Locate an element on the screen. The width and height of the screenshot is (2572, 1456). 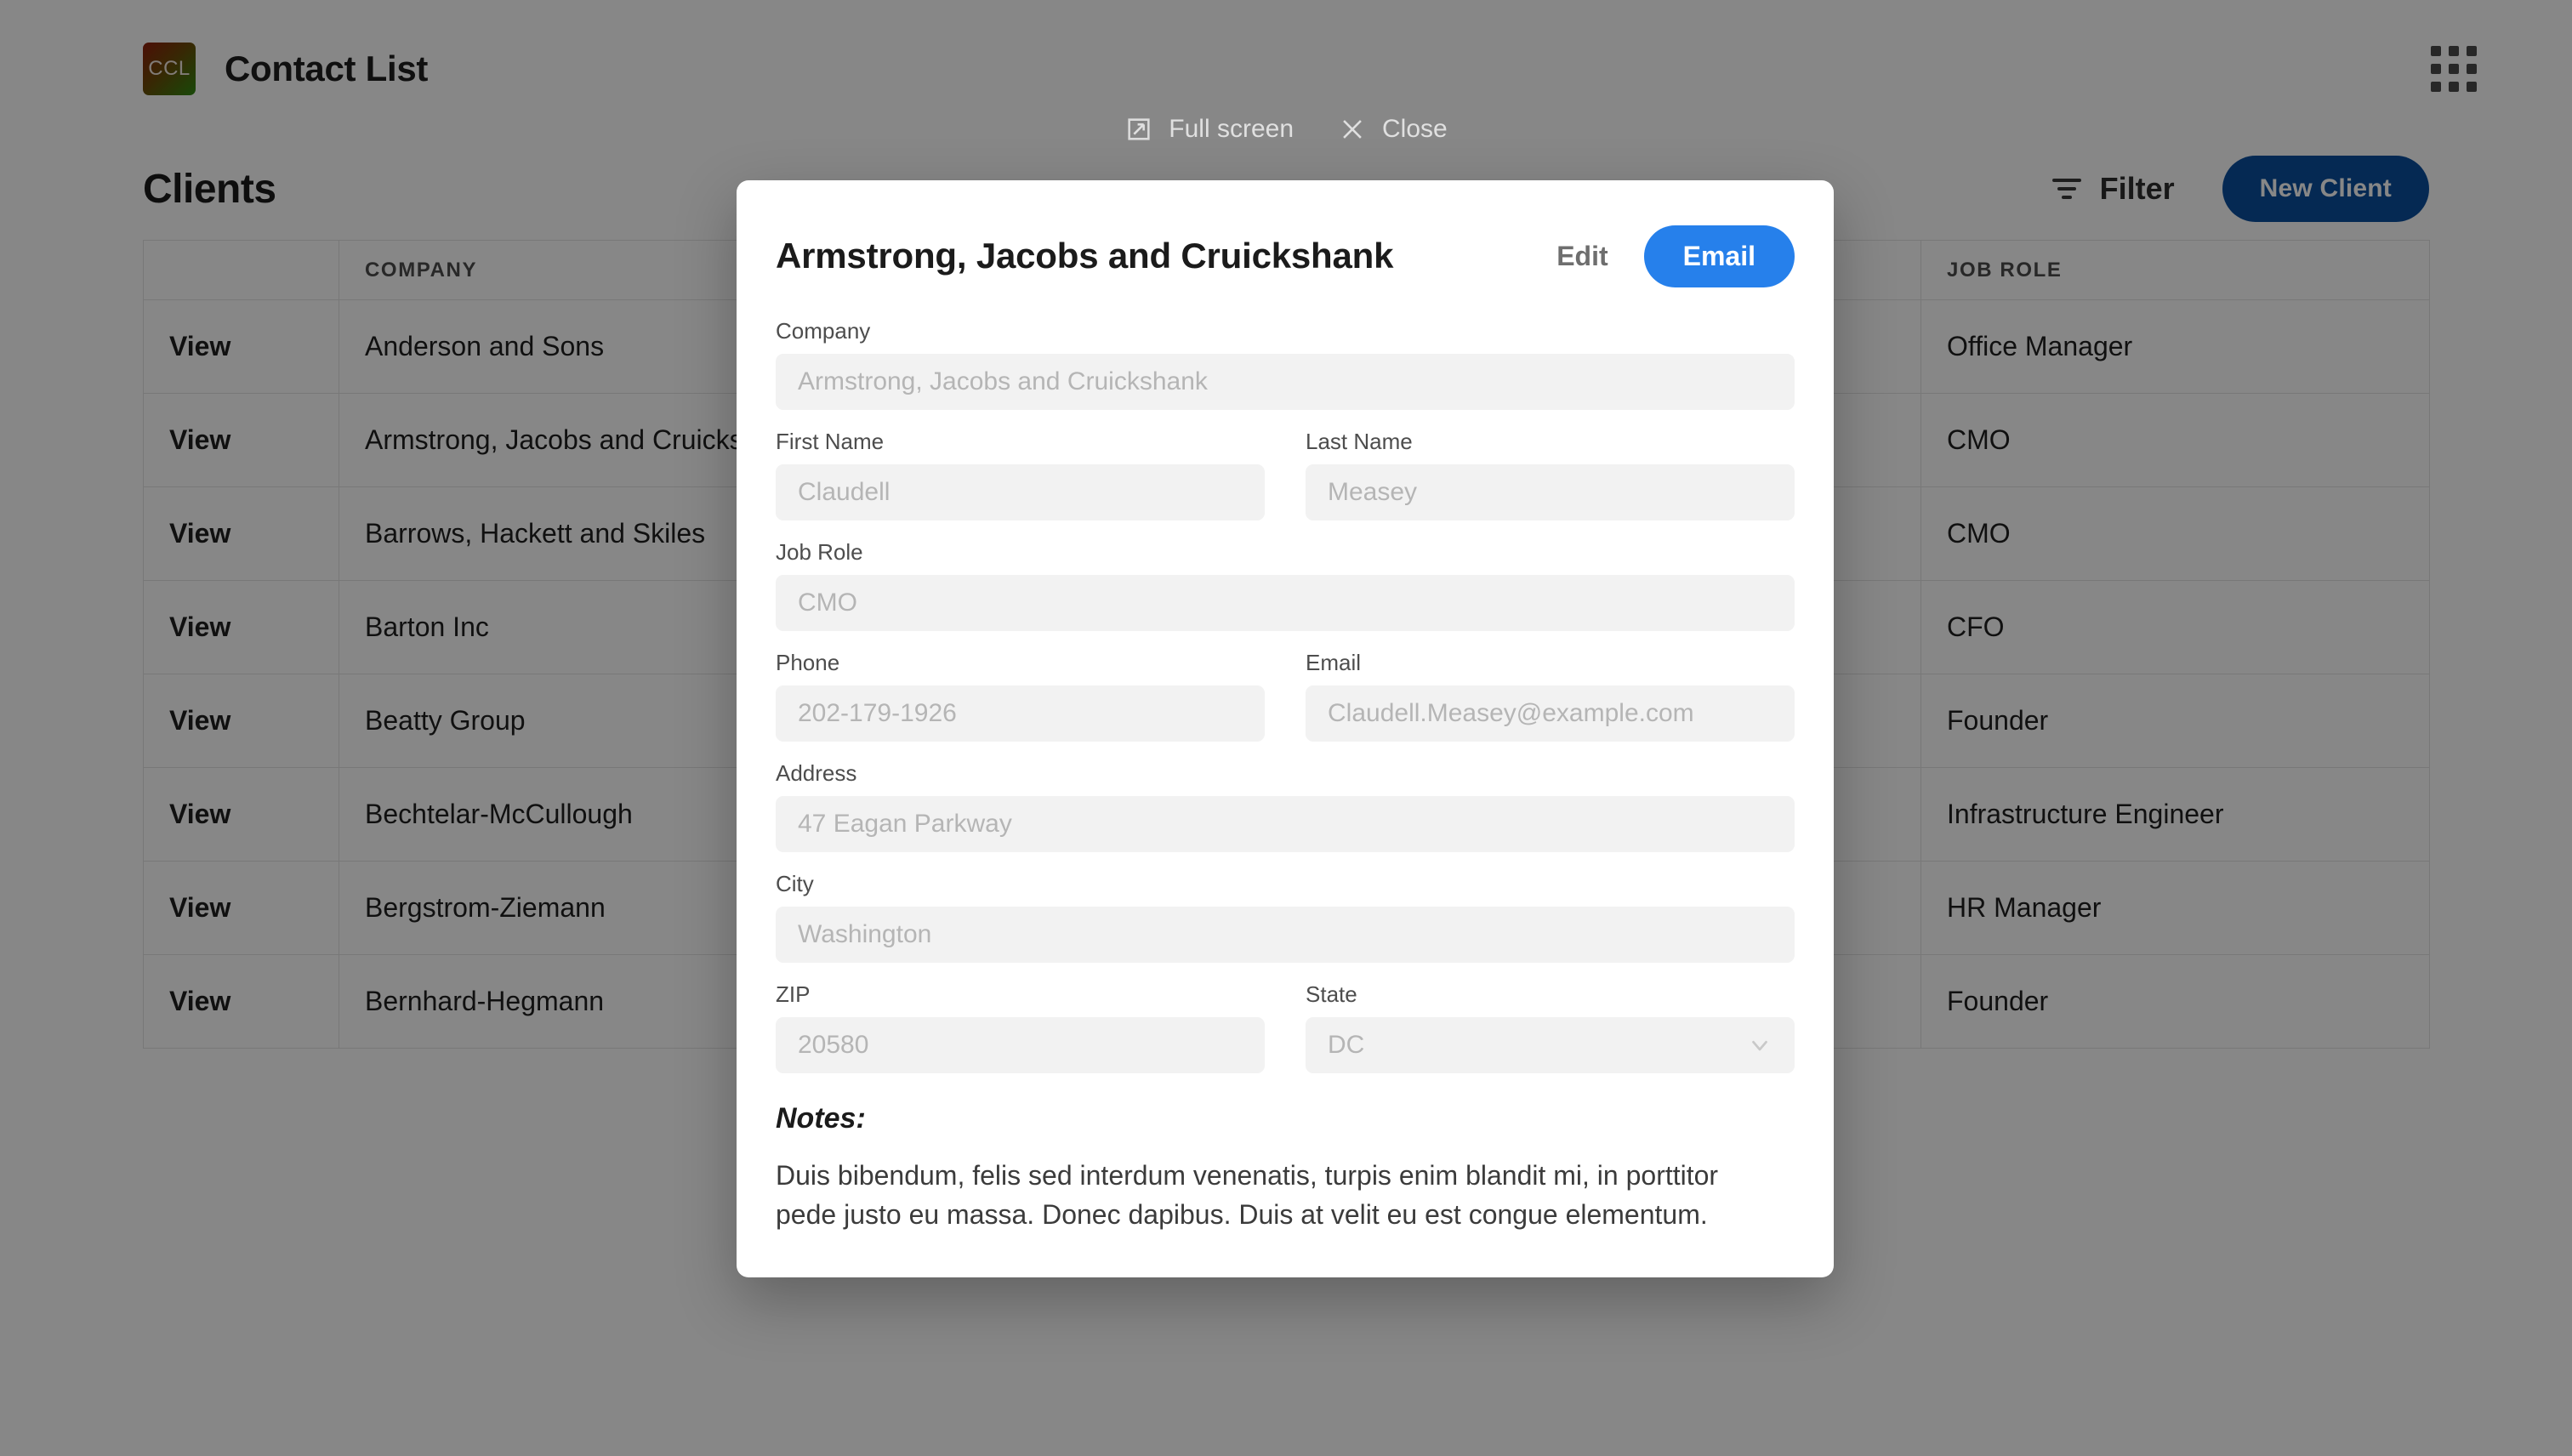
job-role-input: CMO is located at coordinates (1286, 603).